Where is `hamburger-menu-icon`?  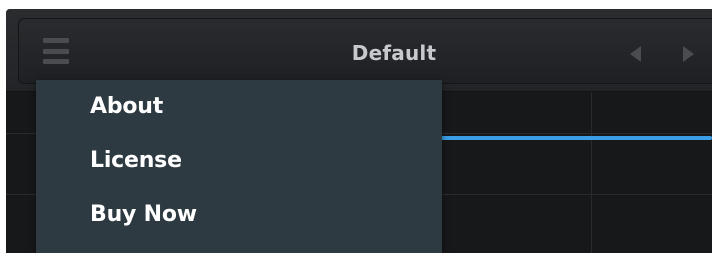 hamburger-menu-icon is located at coordinates (56, 51).